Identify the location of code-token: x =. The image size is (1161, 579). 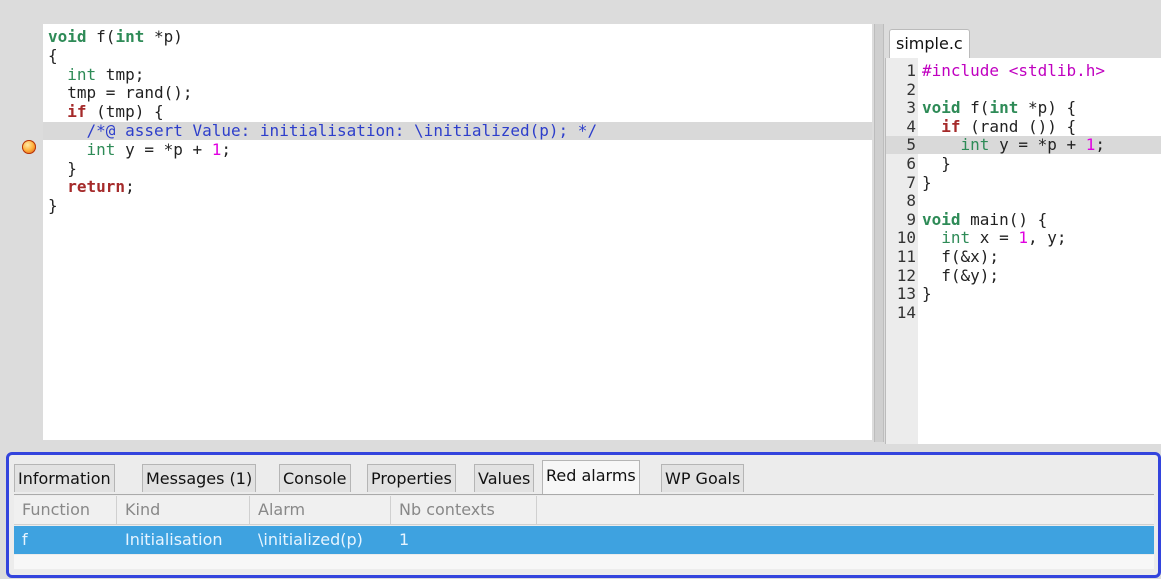
(994, 238).